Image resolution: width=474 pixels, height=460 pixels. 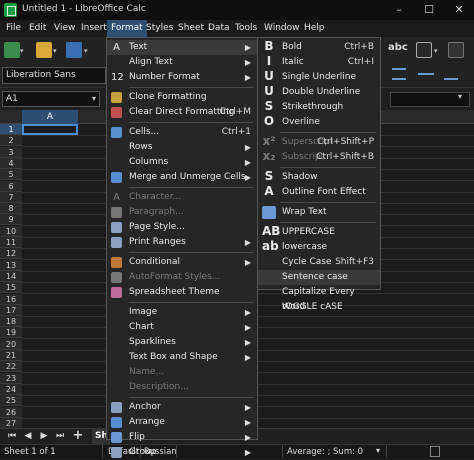 I want to click on menu-item-text-box-and-shape: Text Box and Shape ▶, so click(x=182, y=357).